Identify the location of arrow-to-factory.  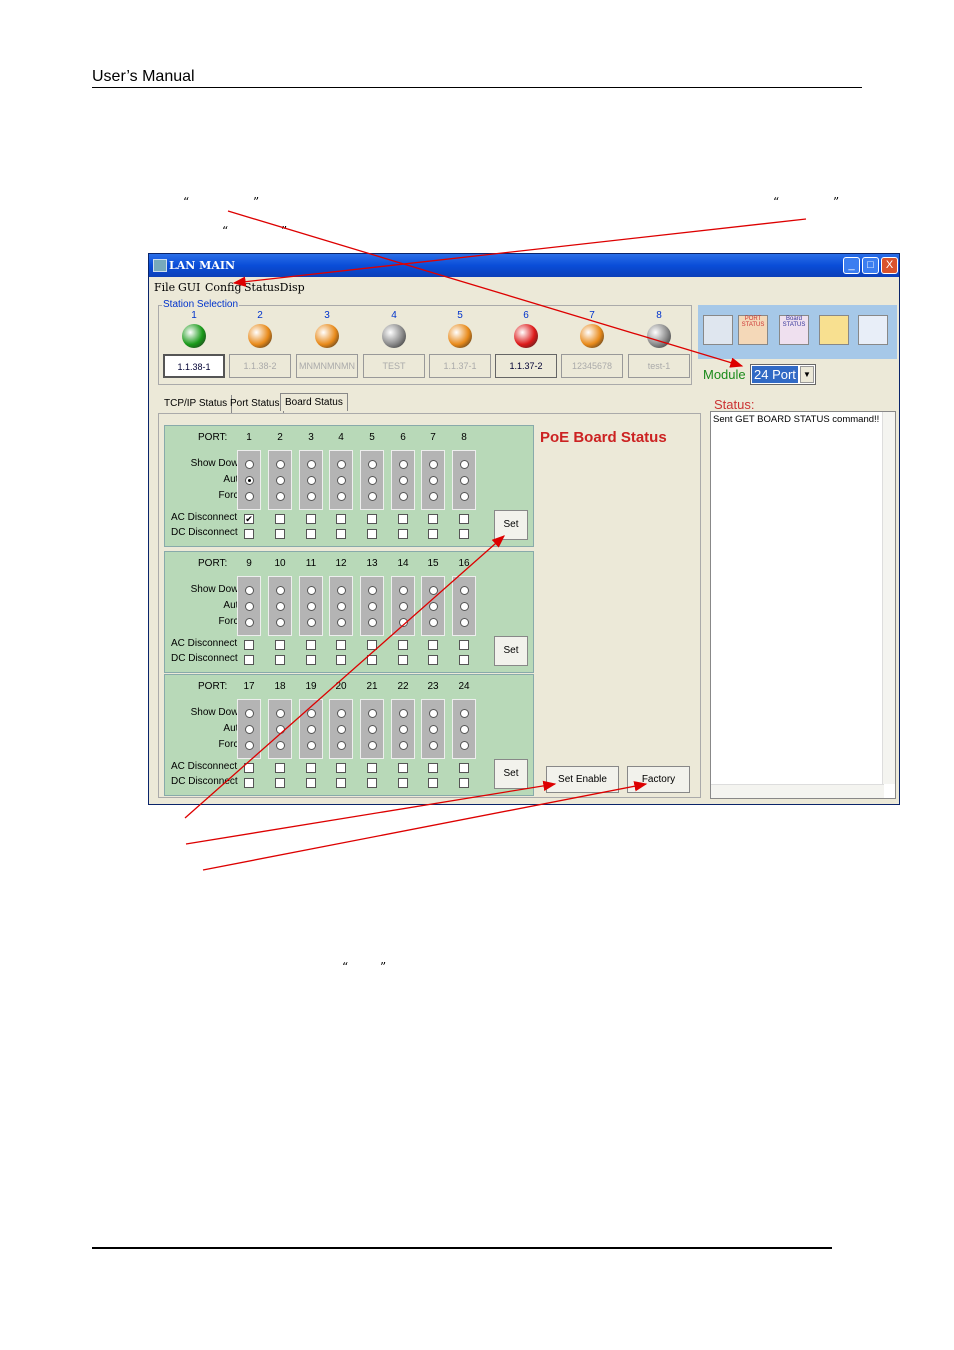
(425, 826).